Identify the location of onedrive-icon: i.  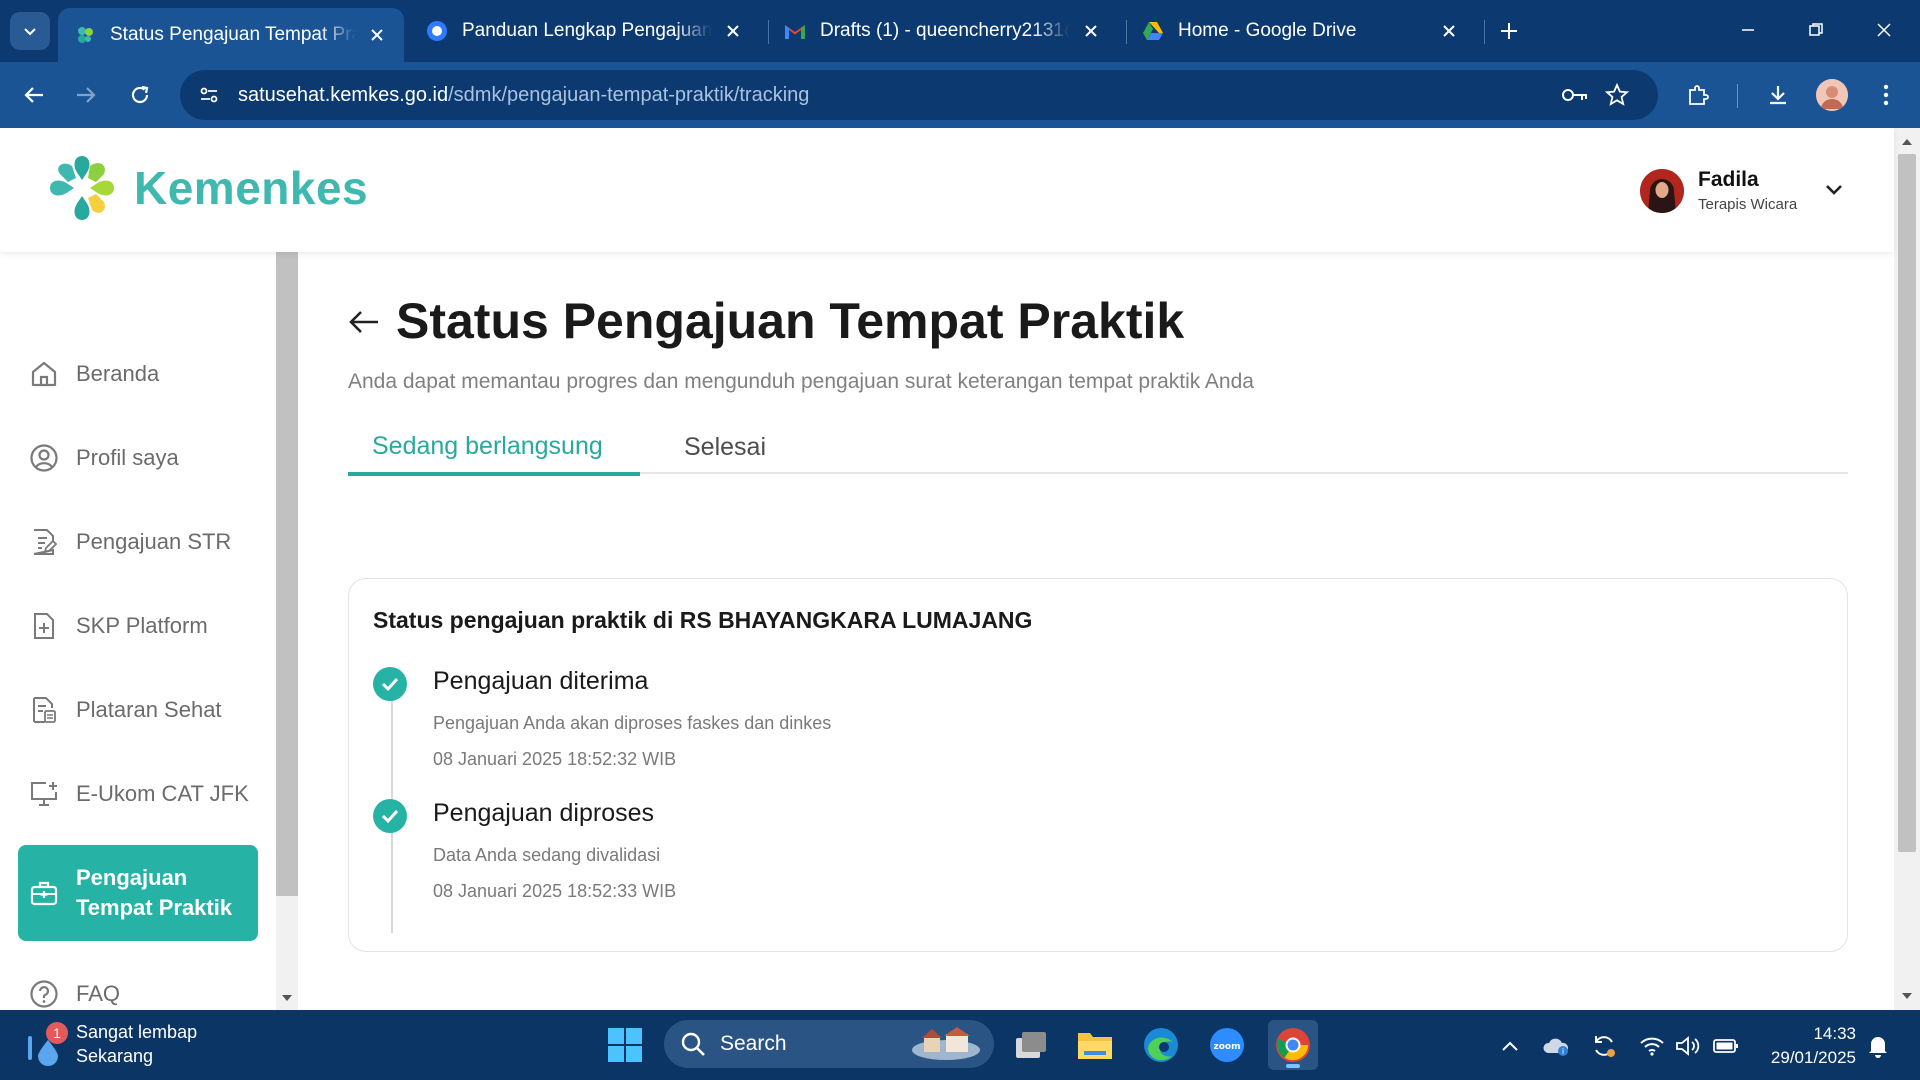
(1556, 1046).